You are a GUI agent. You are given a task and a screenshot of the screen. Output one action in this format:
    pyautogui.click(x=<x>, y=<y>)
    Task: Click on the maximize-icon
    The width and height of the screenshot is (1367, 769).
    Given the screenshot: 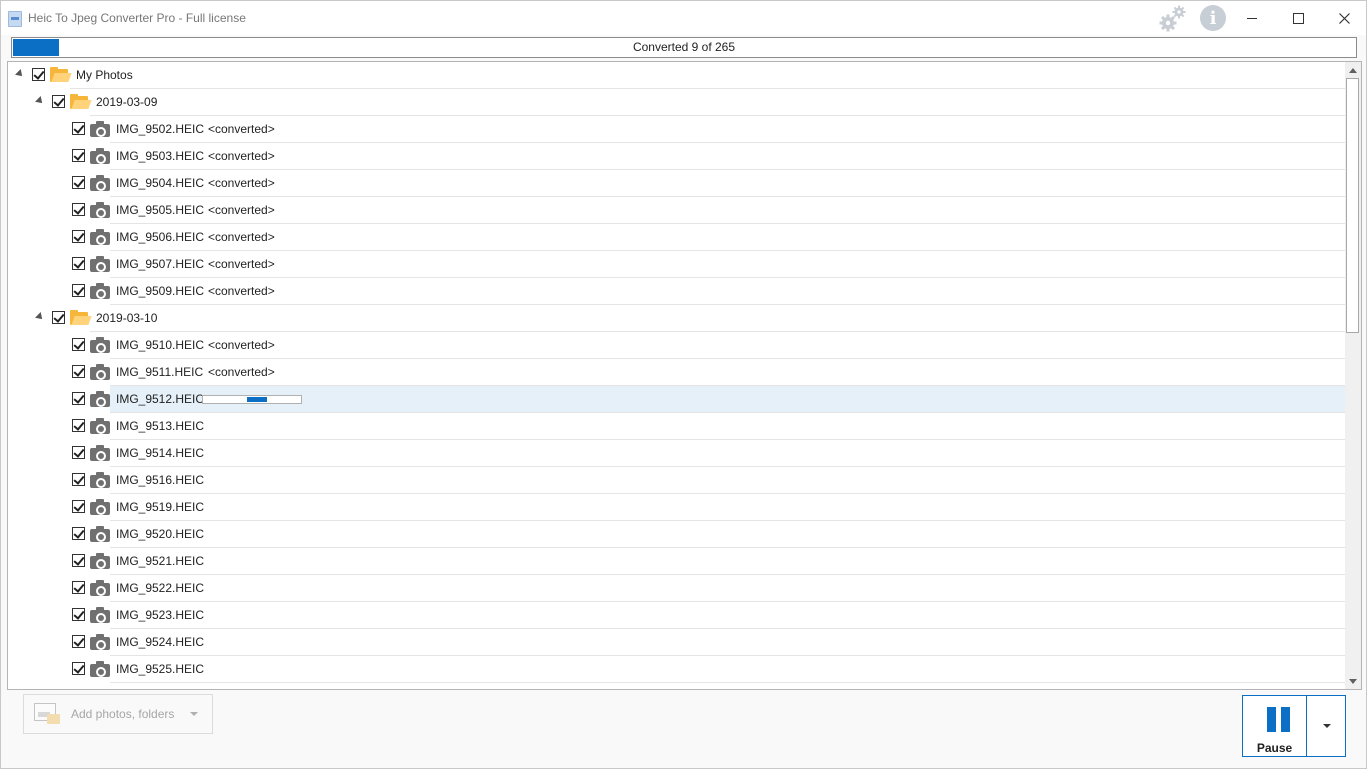 What is the action you would take?
    pyautogui.click(x=1298, y=18)
    